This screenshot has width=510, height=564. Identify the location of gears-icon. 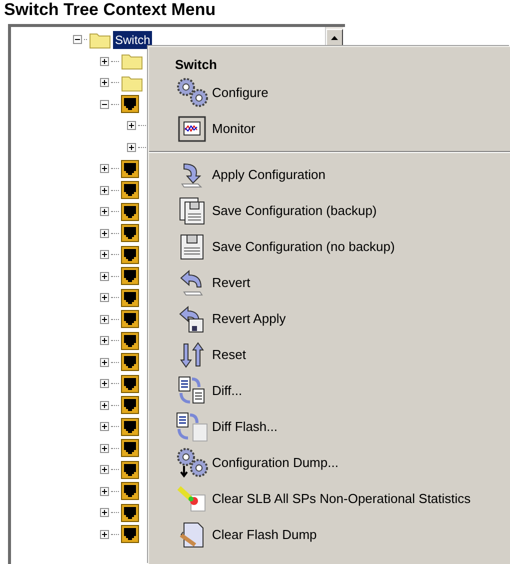
(192, 93).